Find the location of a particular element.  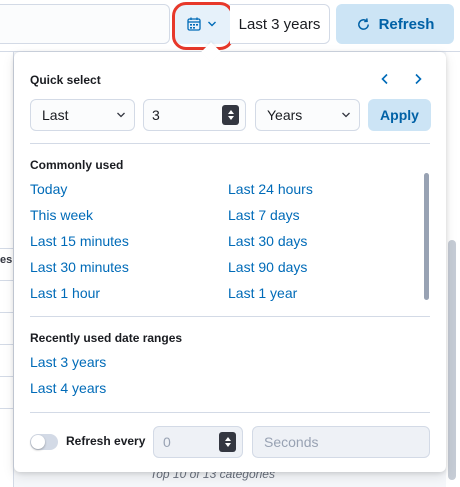

commonly-used-last-15-minutes: Last 15 minutes is located at coordinates (79, 241).